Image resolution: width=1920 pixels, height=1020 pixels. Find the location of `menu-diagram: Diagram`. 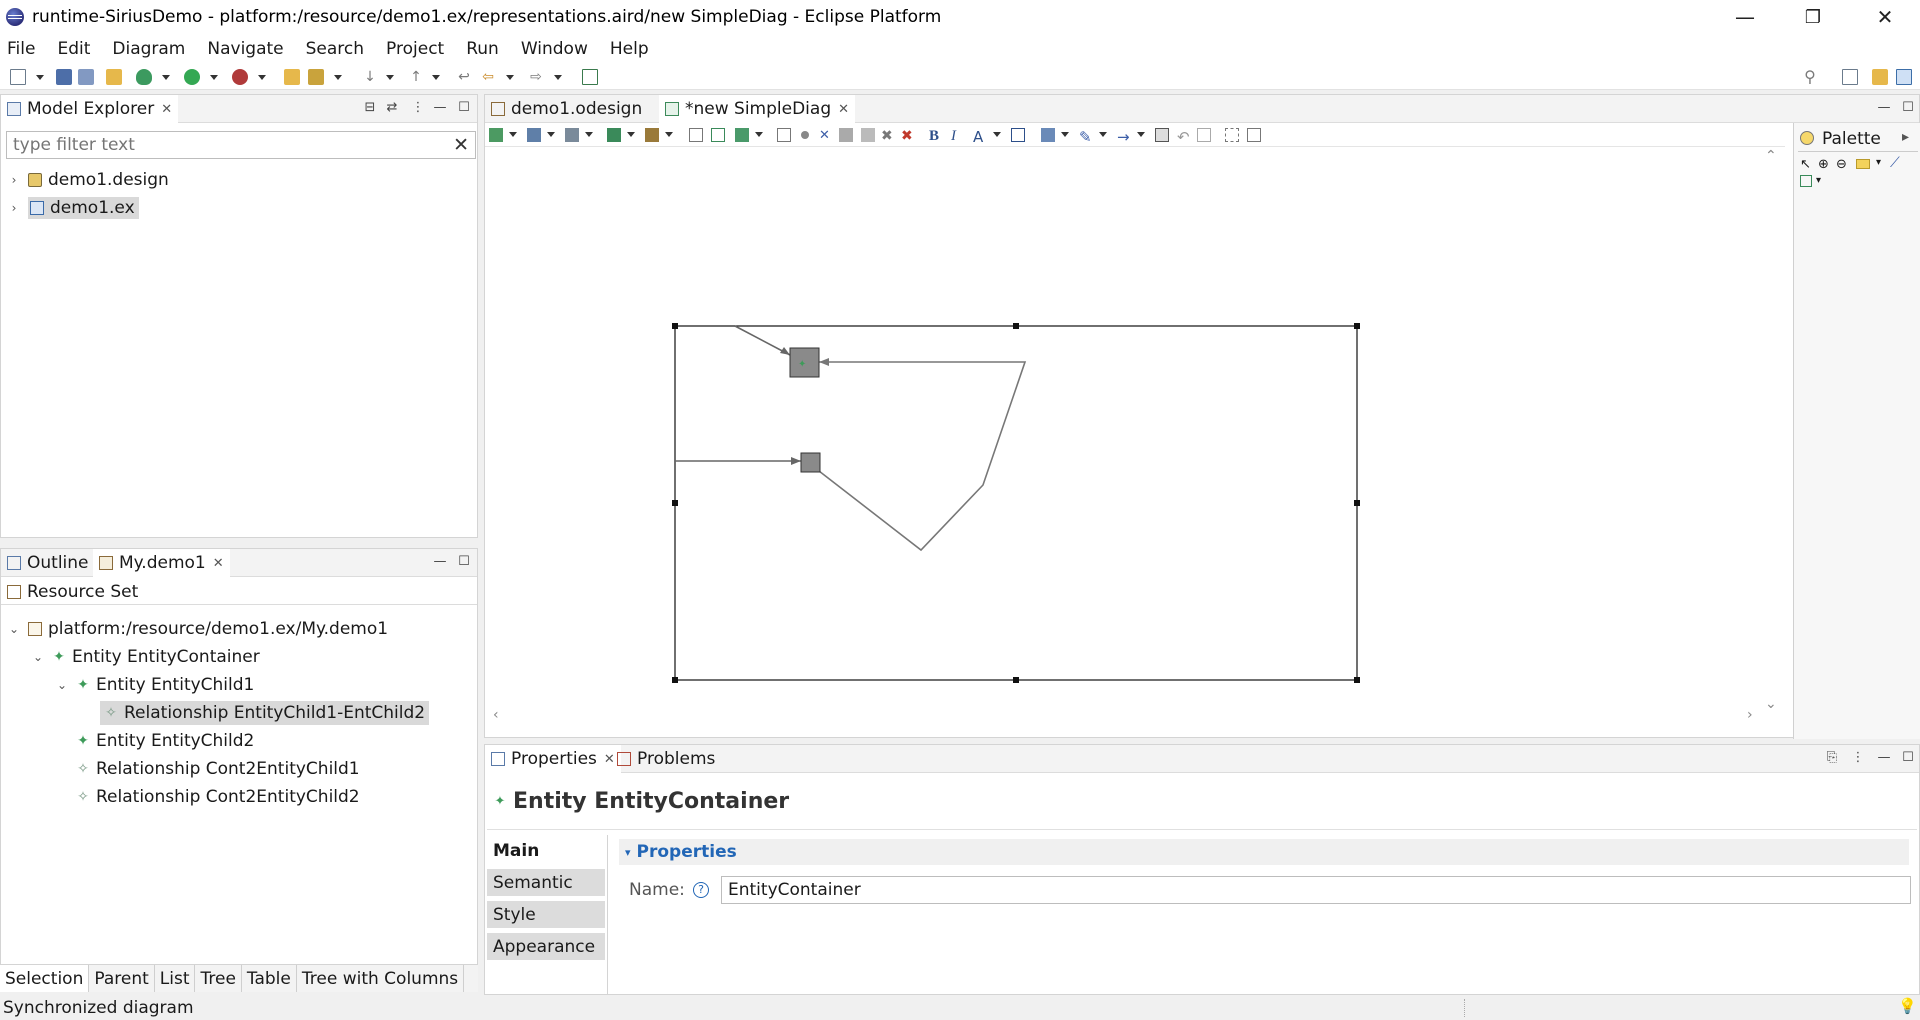

menu-diagram: Diagram is located at coordinates (148, 49).